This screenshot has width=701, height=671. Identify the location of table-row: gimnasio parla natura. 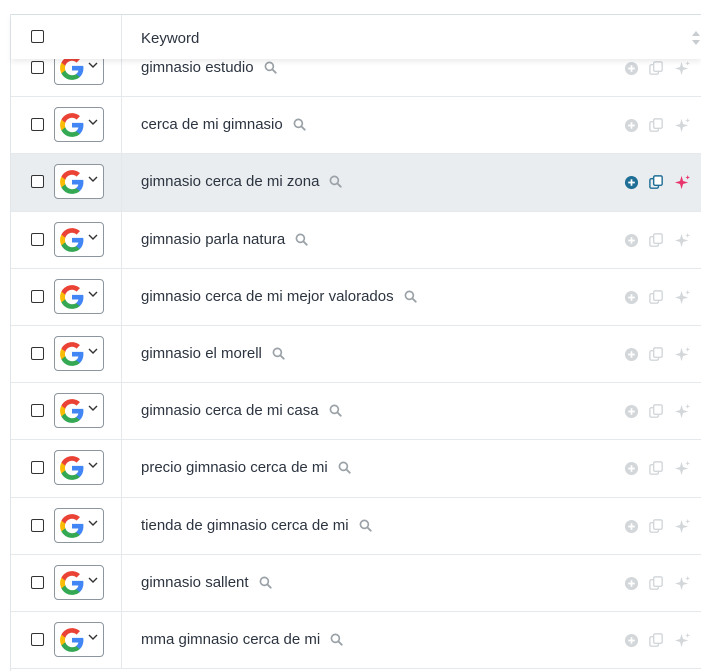
(356, 240).